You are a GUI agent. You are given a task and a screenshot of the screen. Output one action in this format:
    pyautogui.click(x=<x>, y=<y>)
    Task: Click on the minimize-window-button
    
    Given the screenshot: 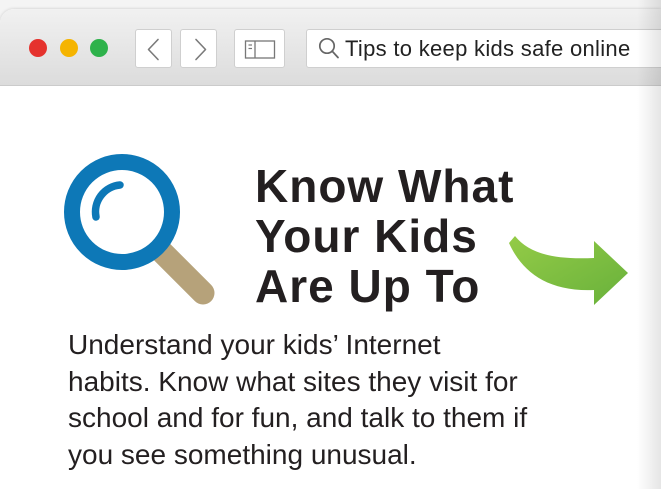 What is the action you would take?
    pyautogui.click(x=69, y=48)
    